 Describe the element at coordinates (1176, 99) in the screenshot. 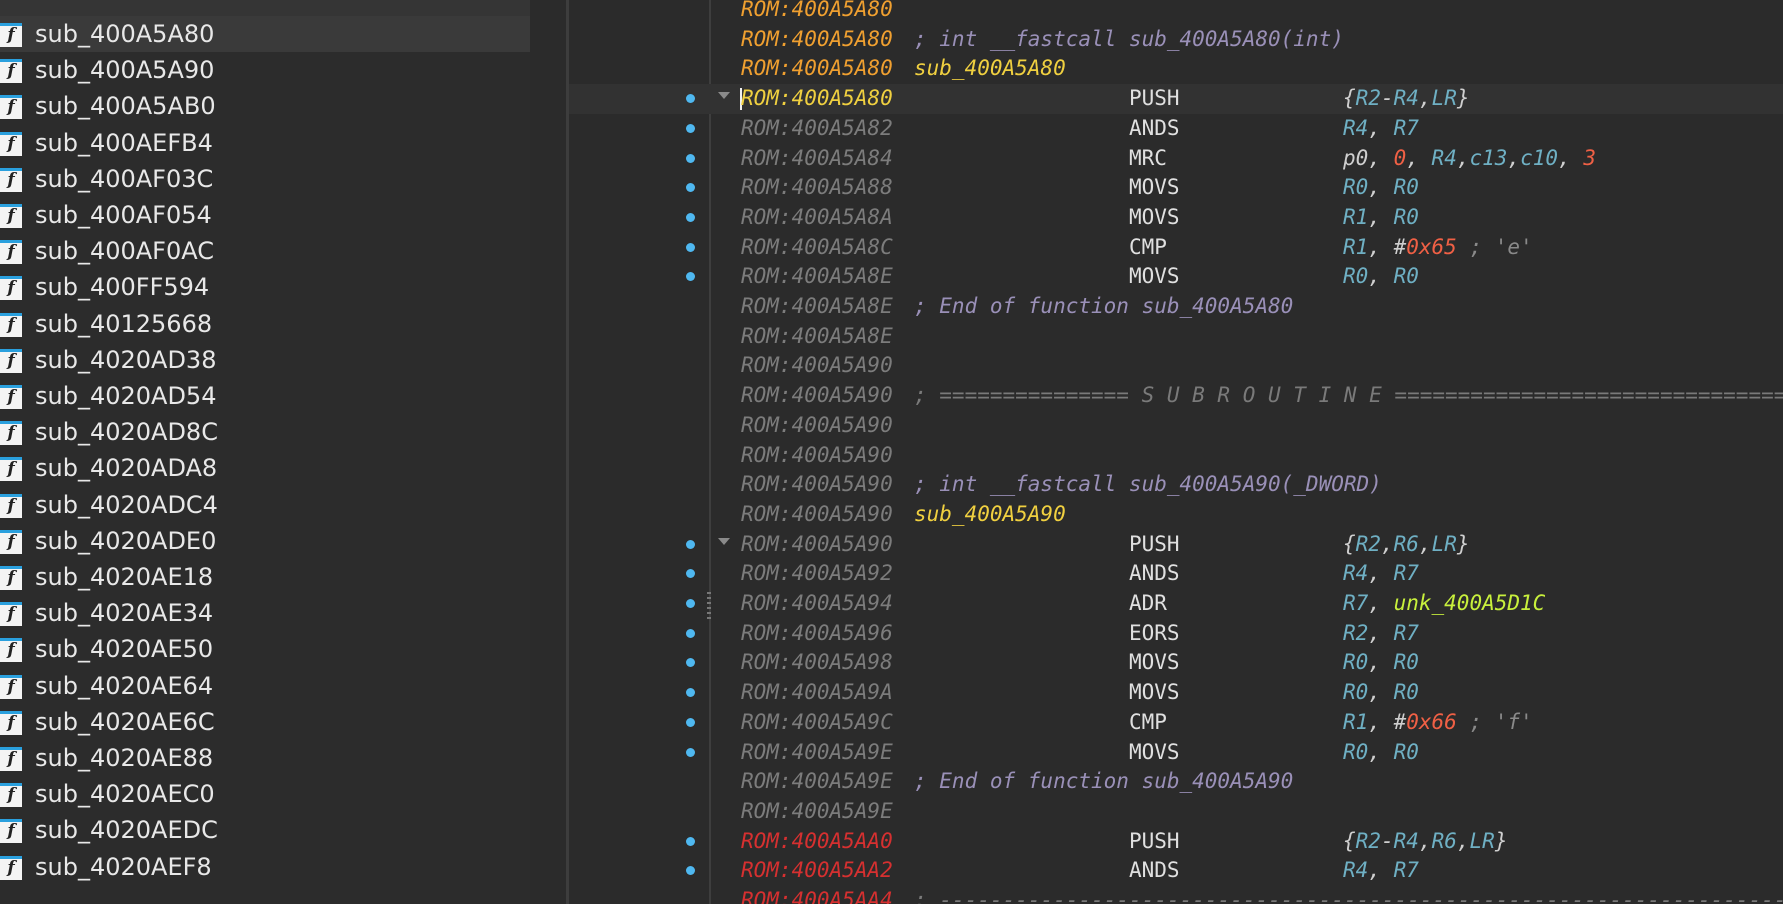

I see `disasm-line: ROM:400A5A80 PUSH {R2-R4,LR}` at that location.